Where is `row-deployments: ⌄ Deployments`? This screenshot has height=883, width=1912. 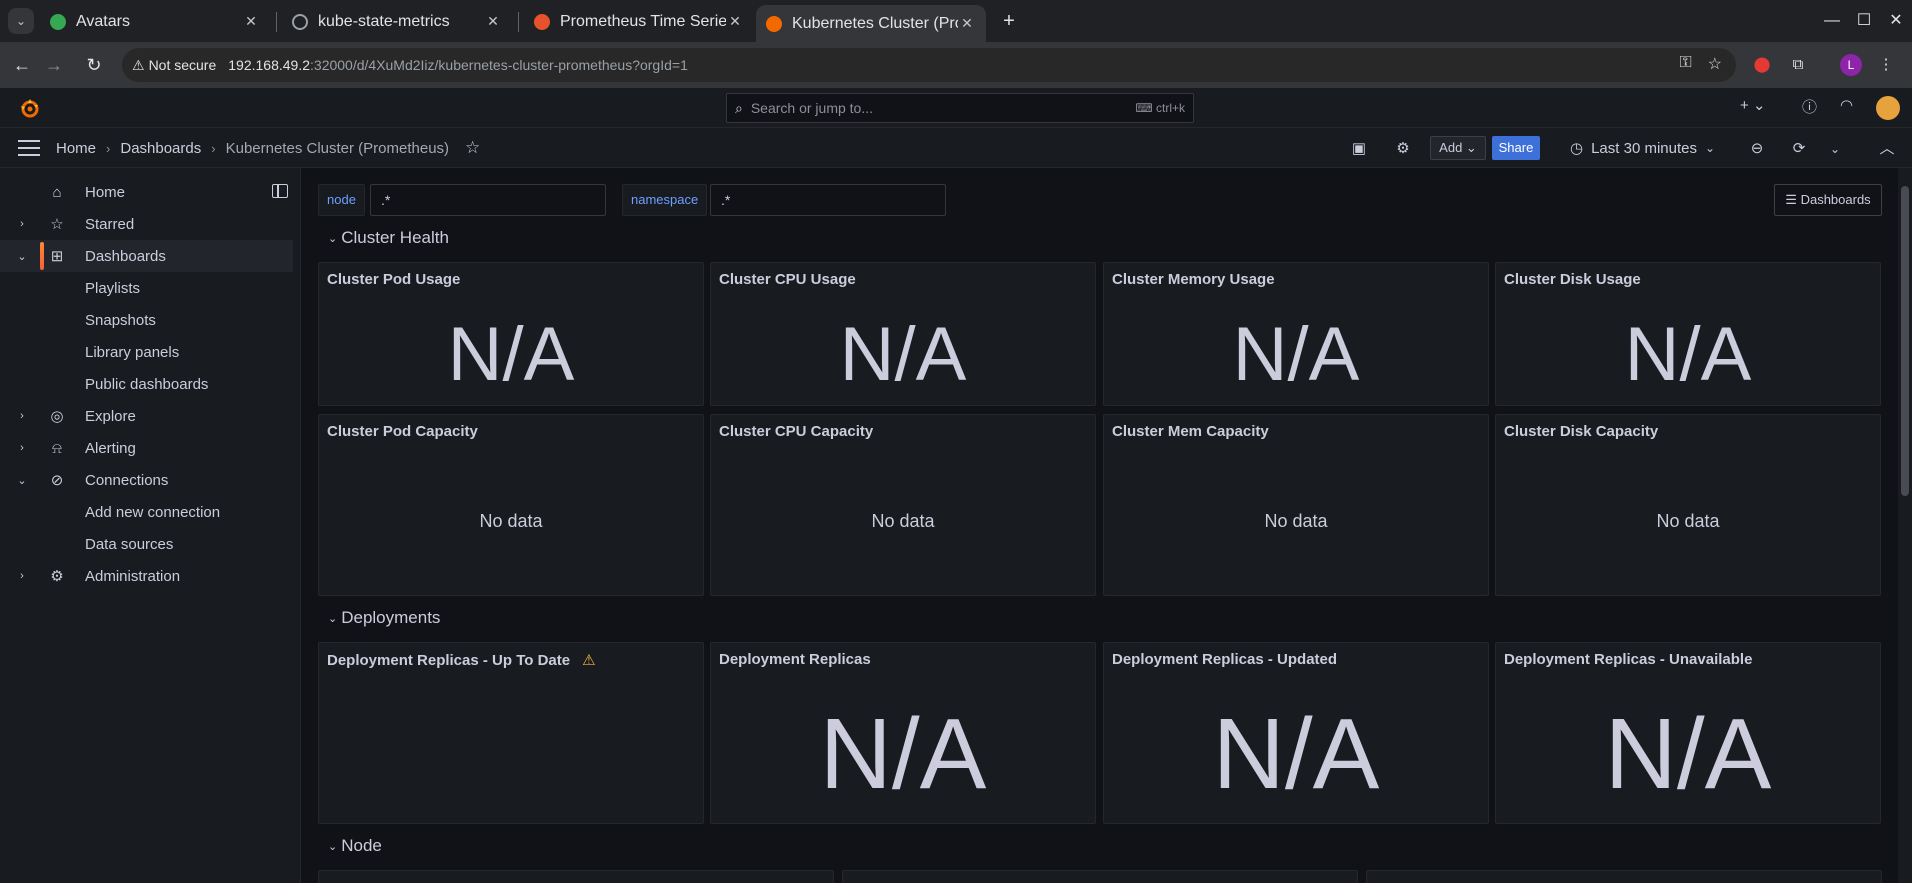 row-deployments: ⌄ Deployments is located at coordinates (384, 618).